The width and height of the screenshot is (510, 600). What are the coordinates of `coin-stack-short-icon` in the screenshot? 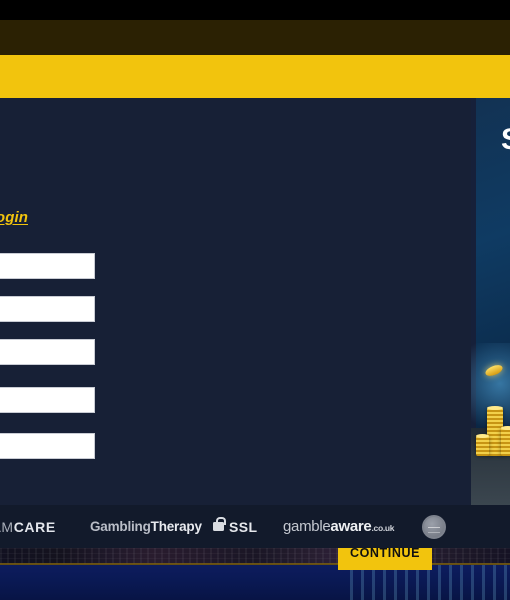 It's located at (482, 445).